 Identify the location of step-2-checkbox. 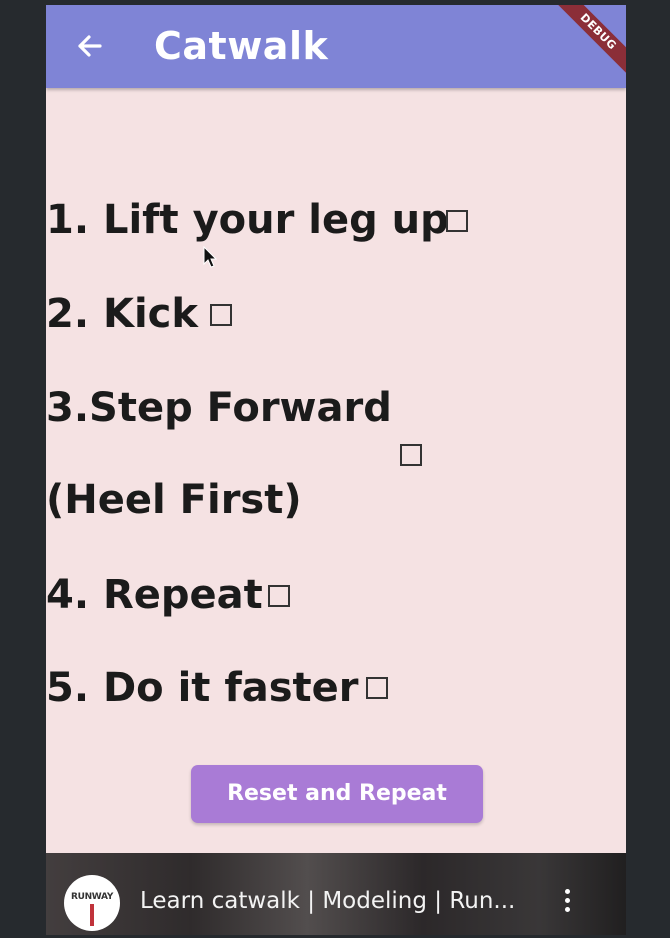
(221, 315).